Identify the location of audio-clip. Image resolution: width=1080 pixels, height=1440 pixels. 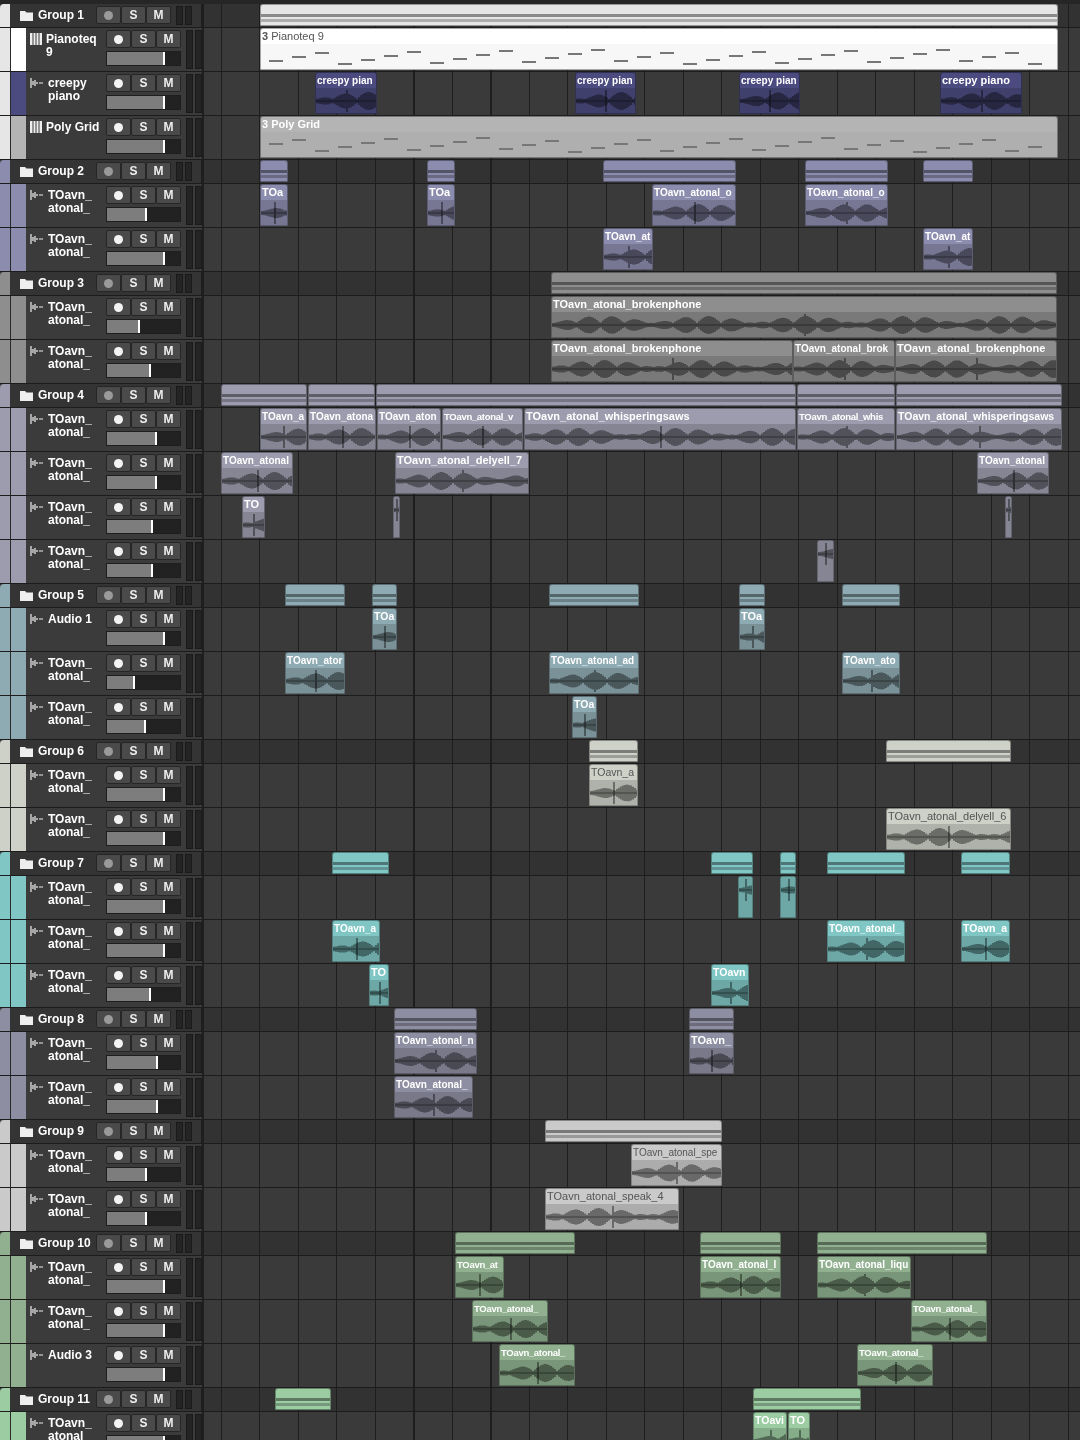
(745, 897).